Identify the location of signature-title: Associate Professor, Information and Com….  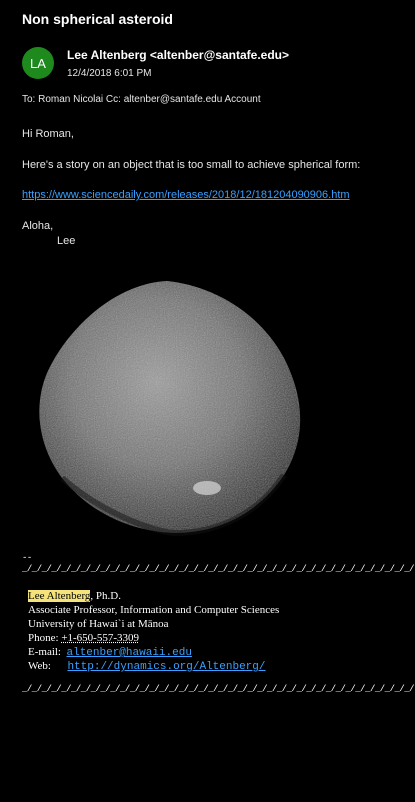
(154, 610).